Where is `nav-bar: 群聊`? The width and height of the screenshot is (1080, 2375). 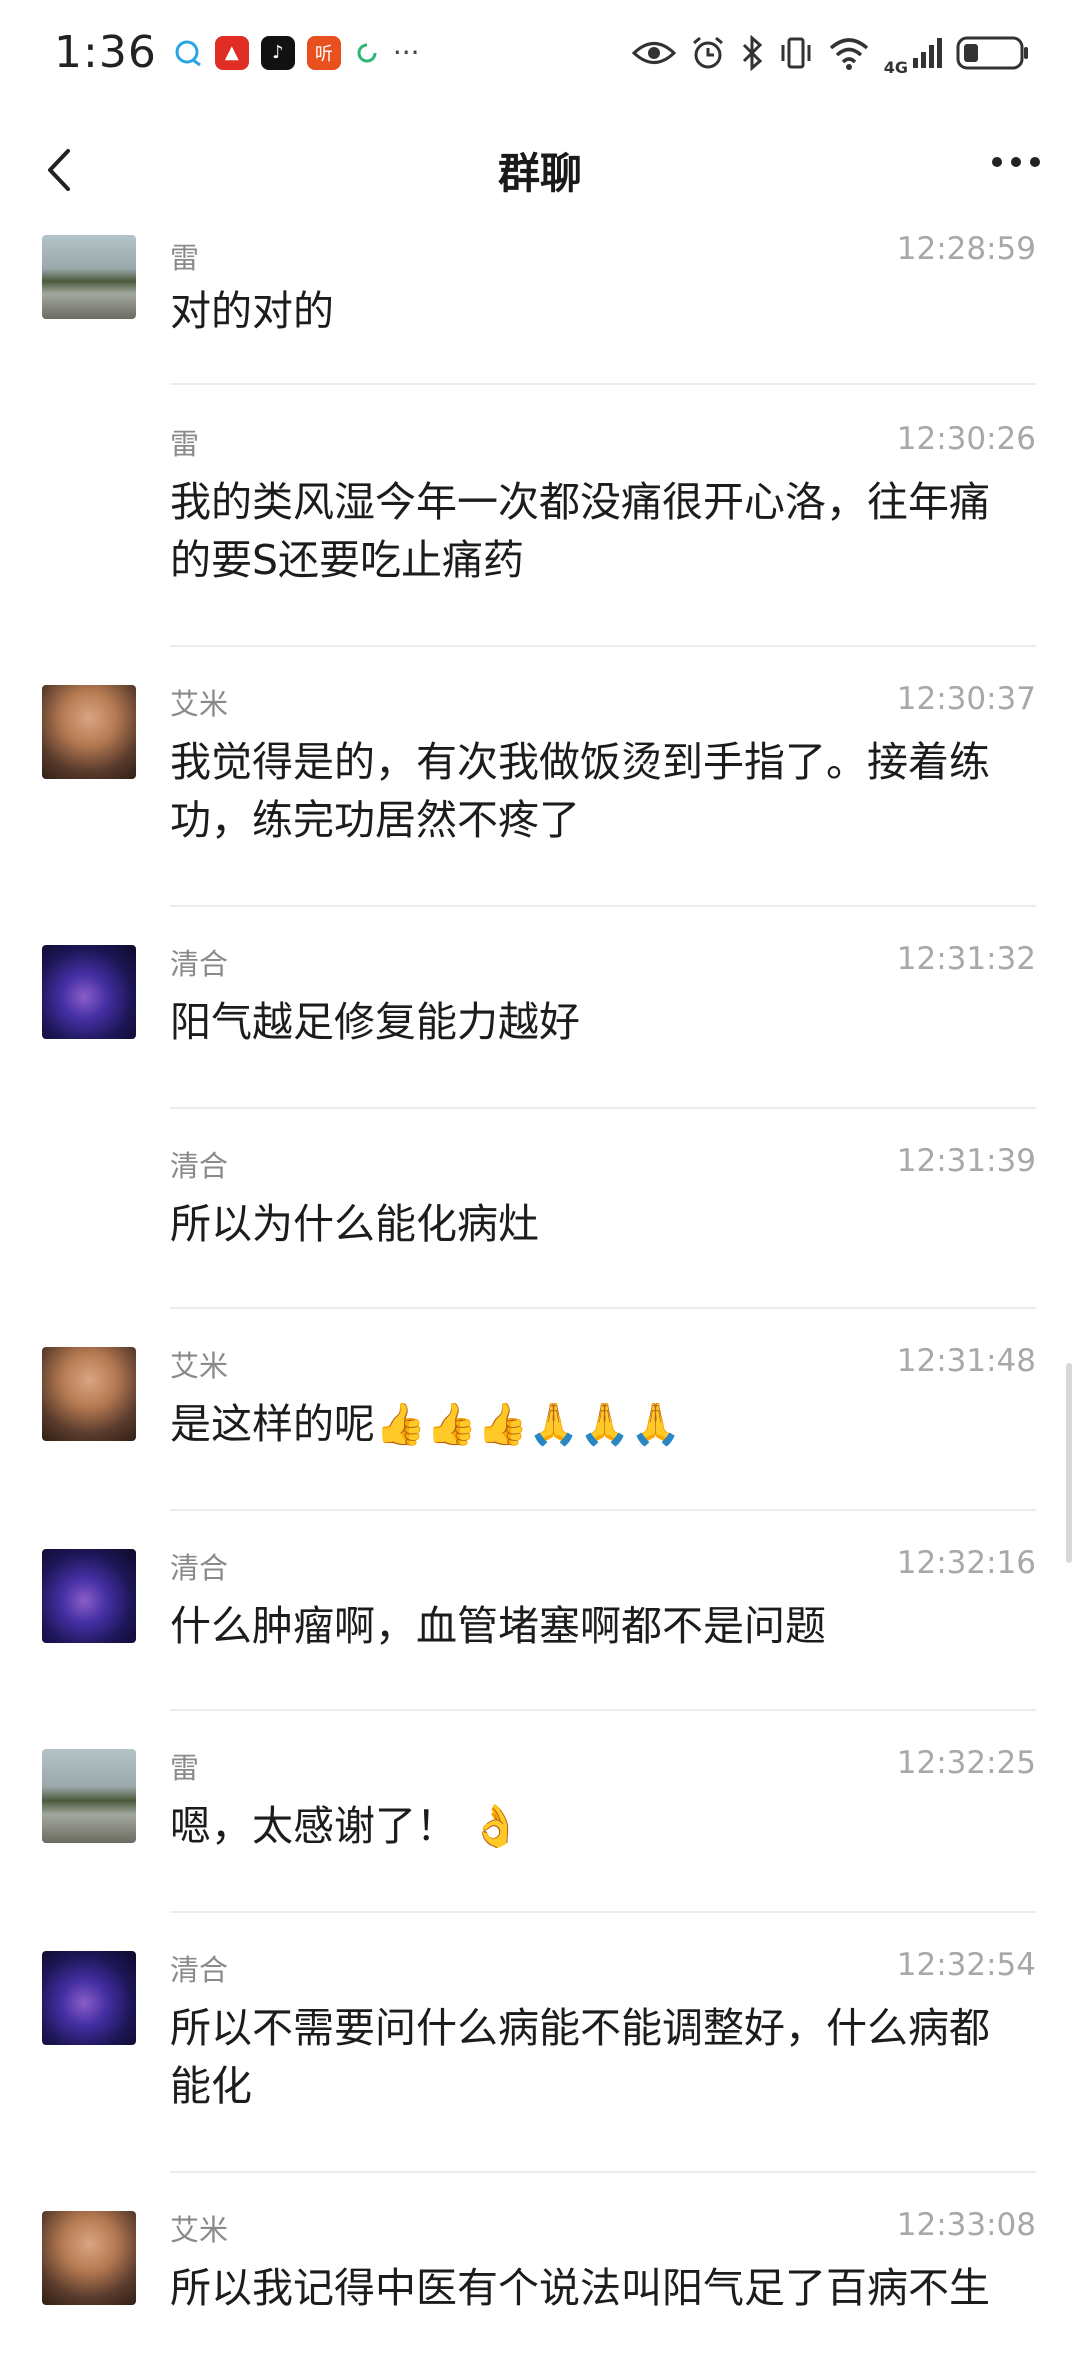
nav-bar: 群聊 is located at coordinates (540, 170).